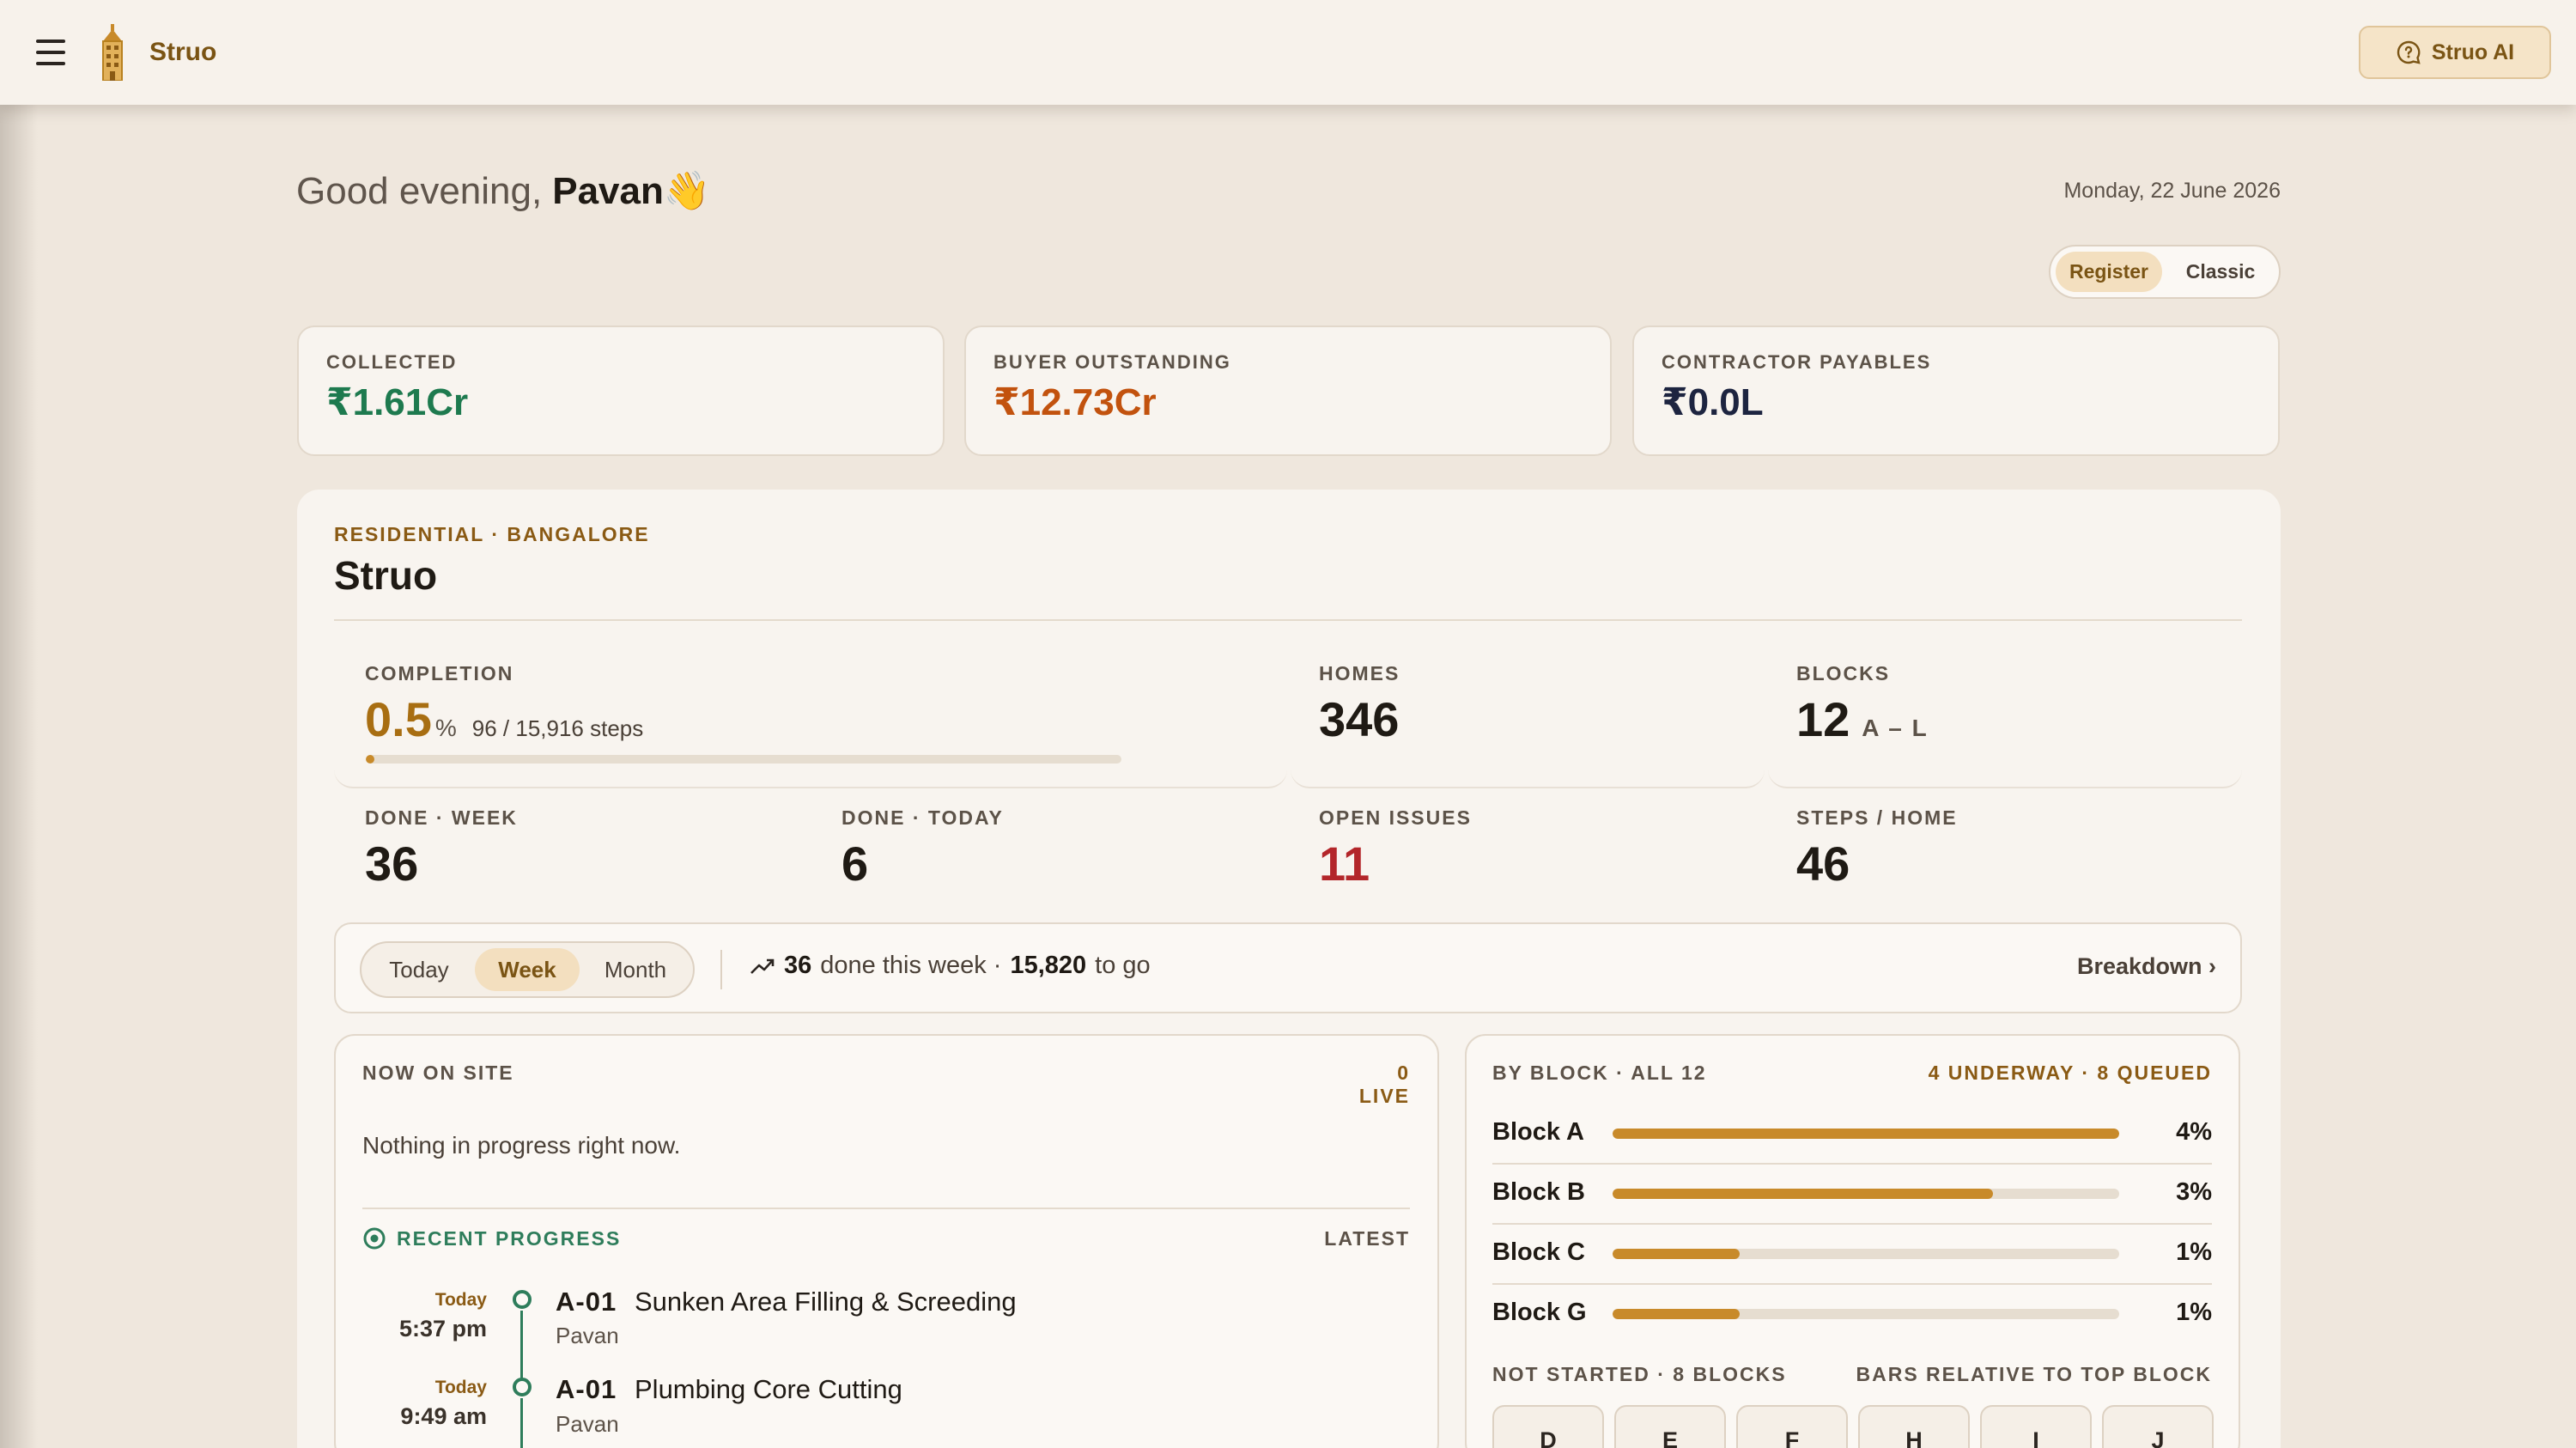 The height and width of the screenshot is (1448, 2576). I want to click on recent-sort: LATEST, so click(1367, 1238).